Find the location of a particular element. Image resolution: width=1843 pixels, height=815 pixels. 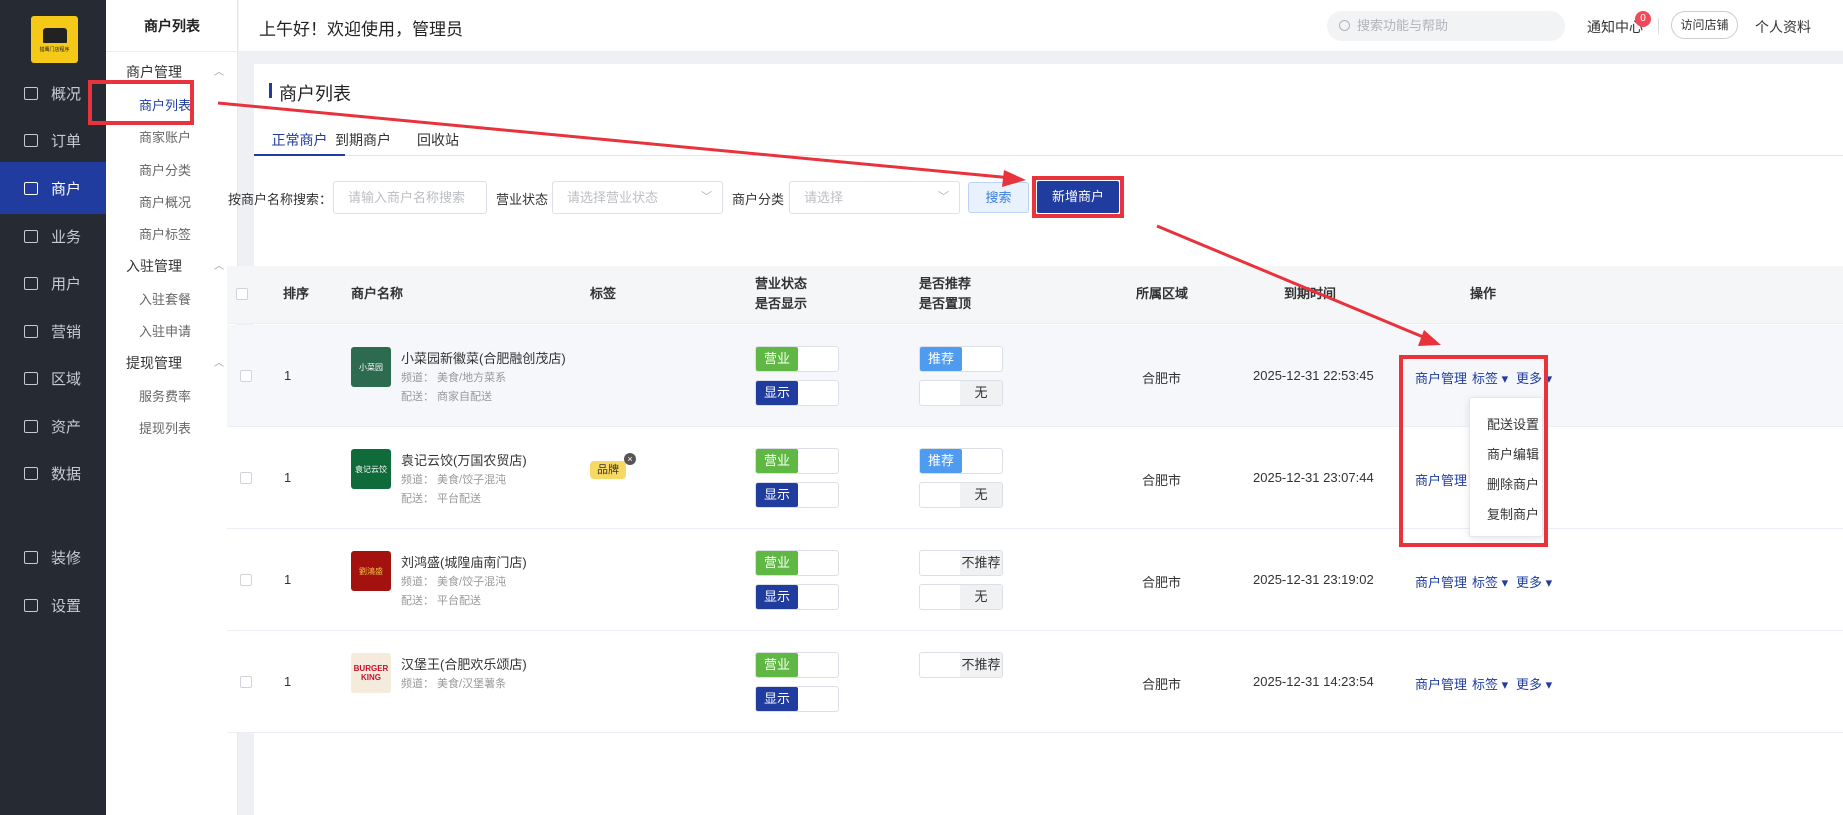

group-merchant-management: 商户管理 ︿ is located at coordinates (175, 72).